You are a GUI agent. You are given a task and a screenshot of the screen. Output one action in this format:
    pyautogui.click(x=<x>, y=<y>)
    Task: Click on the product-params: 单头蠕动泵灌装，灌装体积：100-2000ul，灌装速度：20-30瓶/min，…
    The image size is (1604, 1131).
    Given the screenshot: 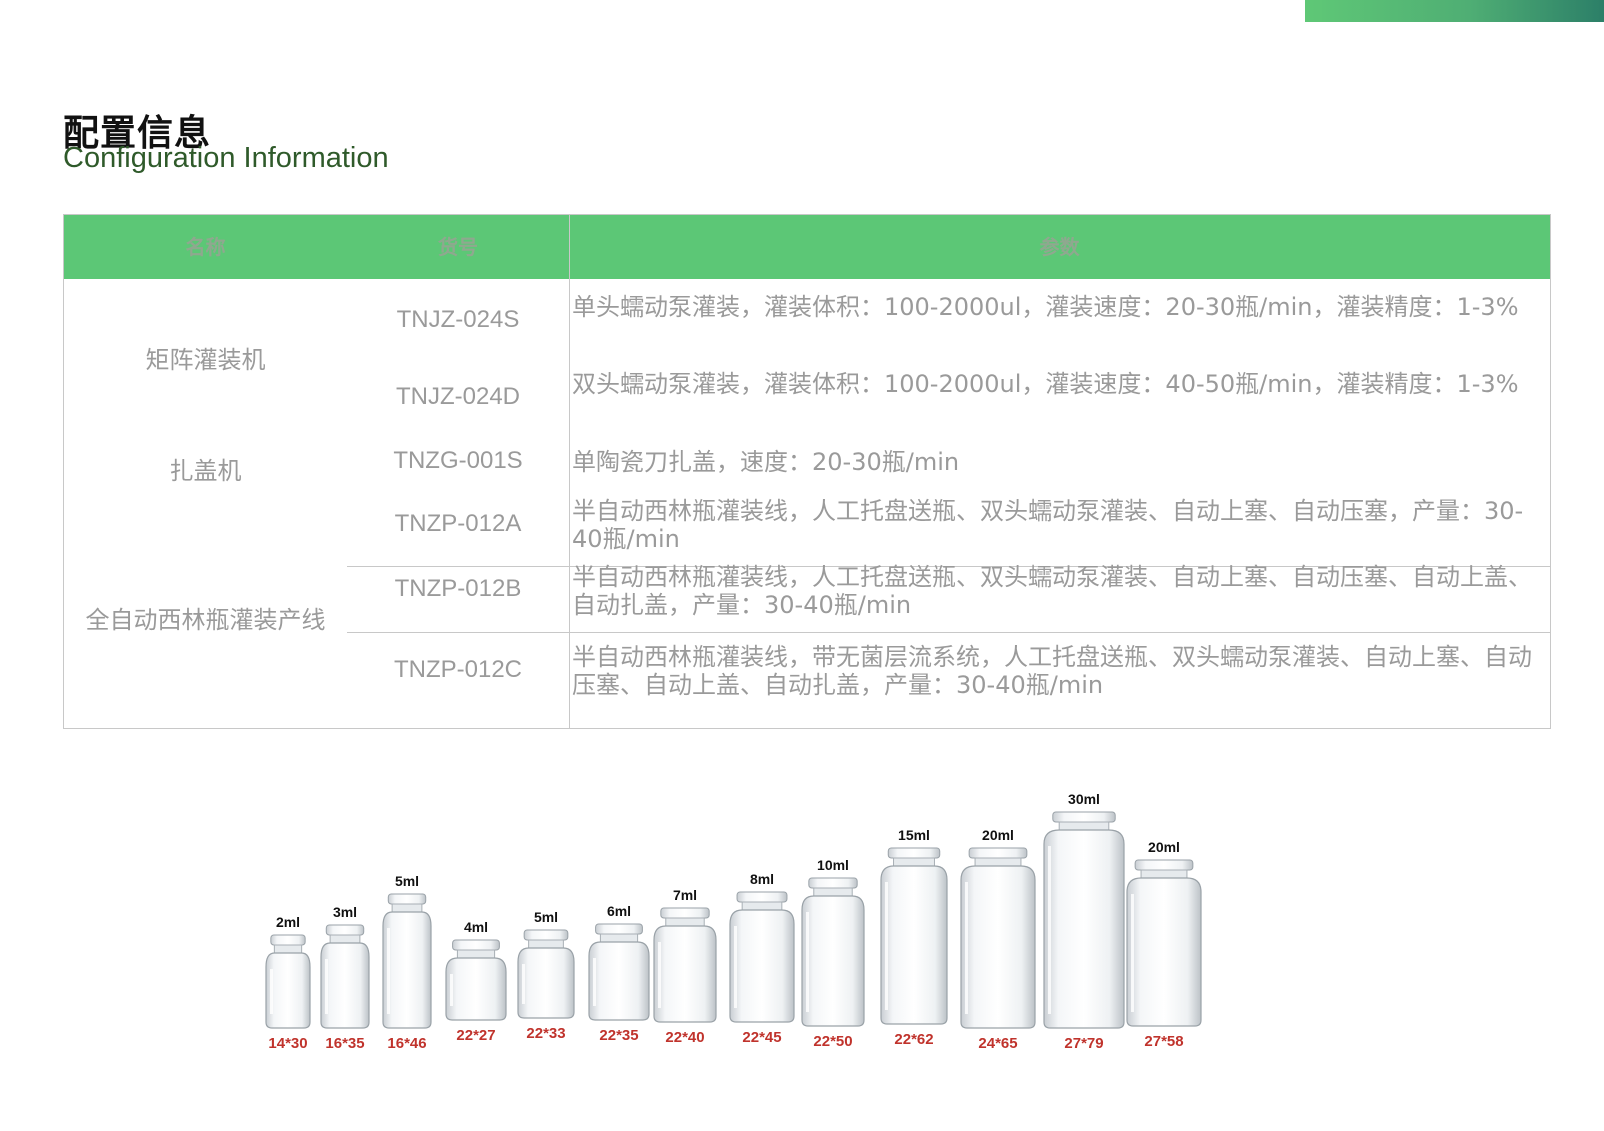 What is the action you would take?
    pyautogui.click(x=1045, y=307)
    